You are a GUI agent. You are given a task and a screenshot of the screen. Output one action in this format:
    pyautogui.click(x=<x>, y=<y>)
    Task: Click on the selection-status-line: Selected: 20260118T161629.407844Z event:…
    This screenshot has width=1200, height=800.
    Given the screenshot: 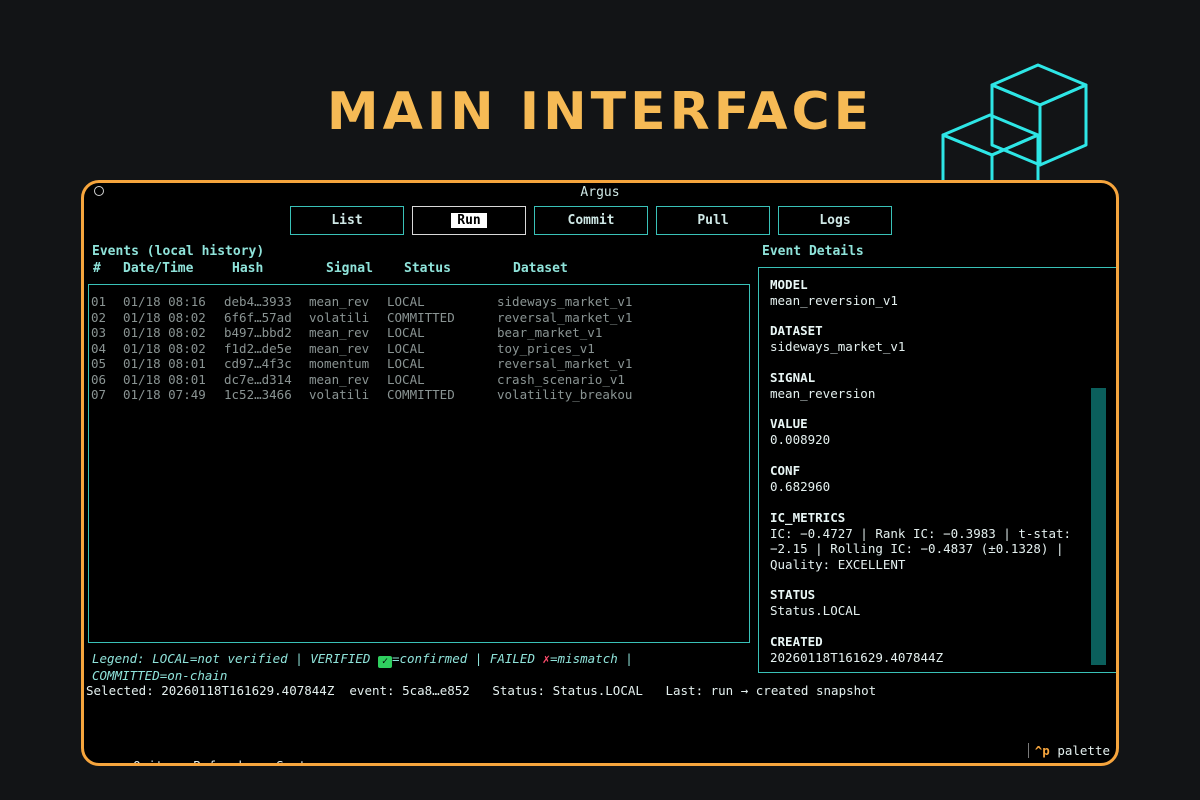 What is the action you would take?
    pyautogui.click(x=481, y=690)
    